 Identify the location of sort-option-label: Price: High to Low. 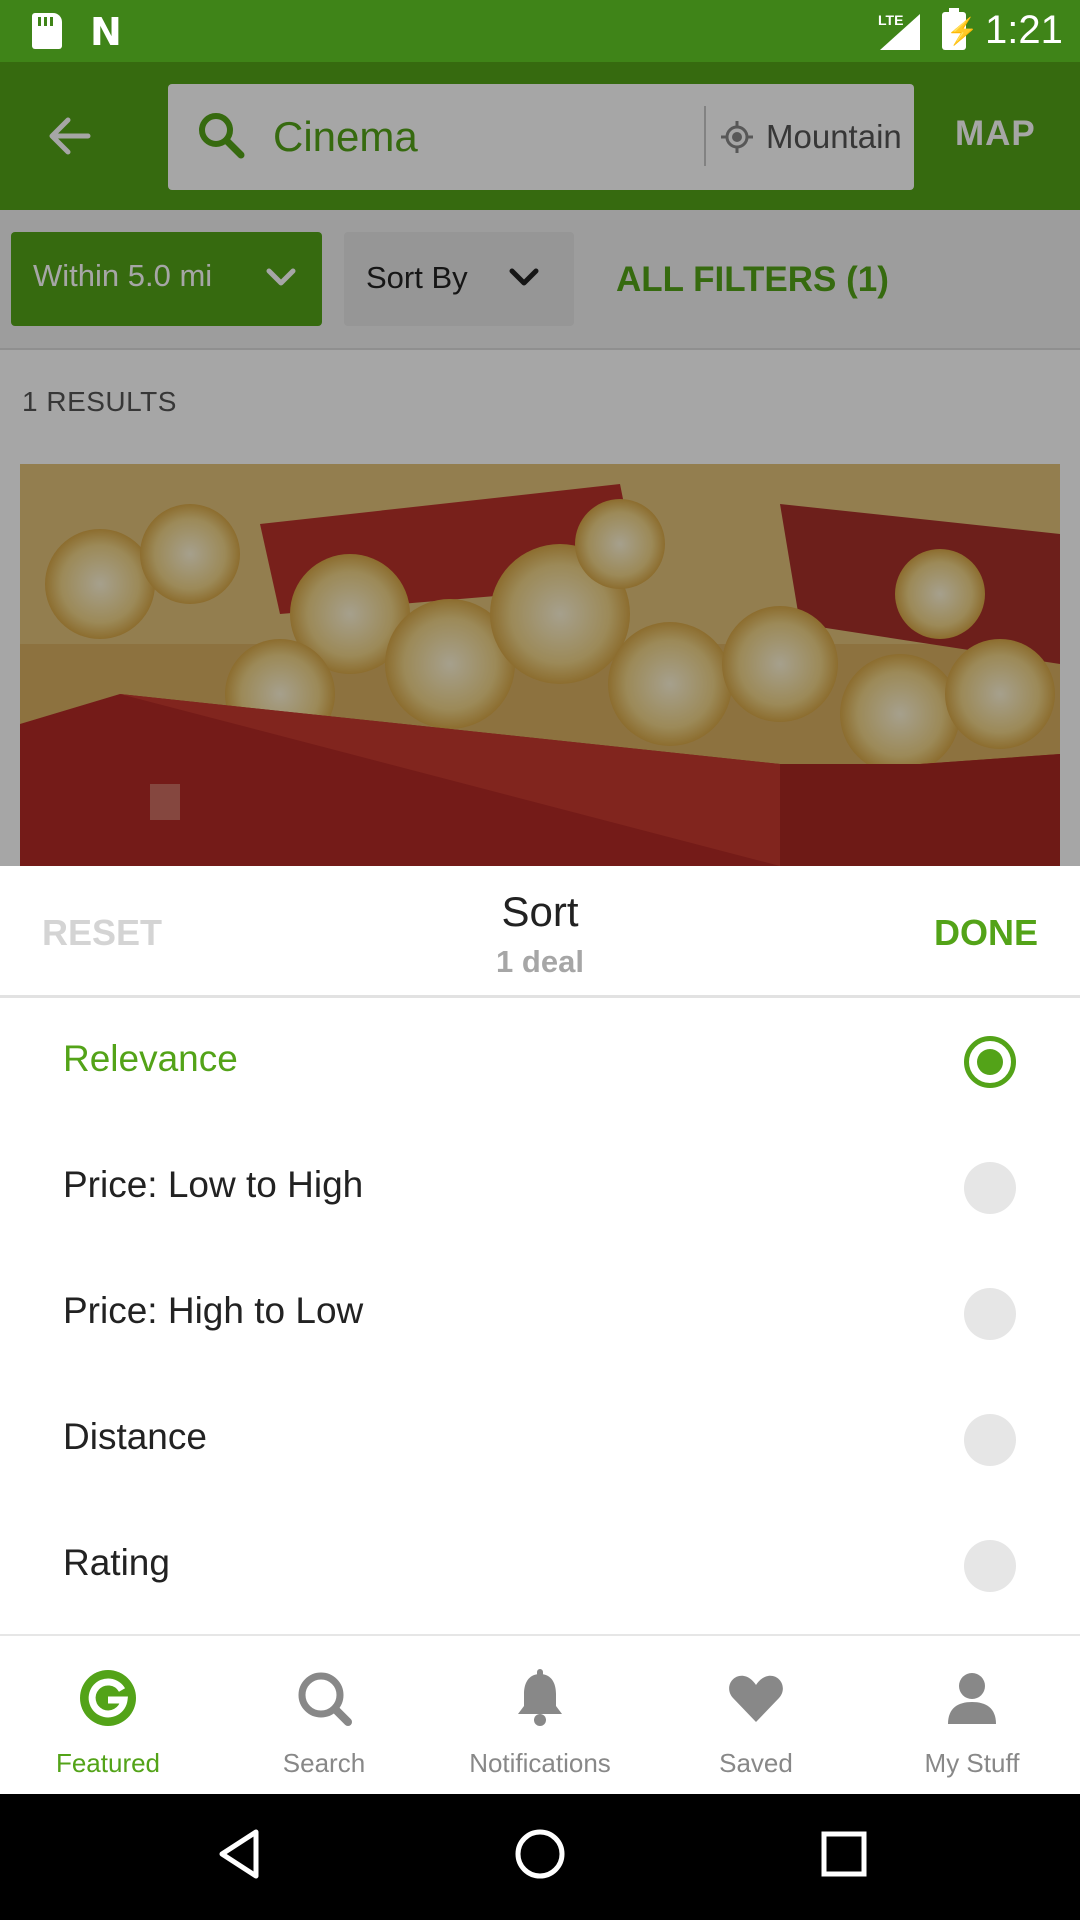
(213, 1310).